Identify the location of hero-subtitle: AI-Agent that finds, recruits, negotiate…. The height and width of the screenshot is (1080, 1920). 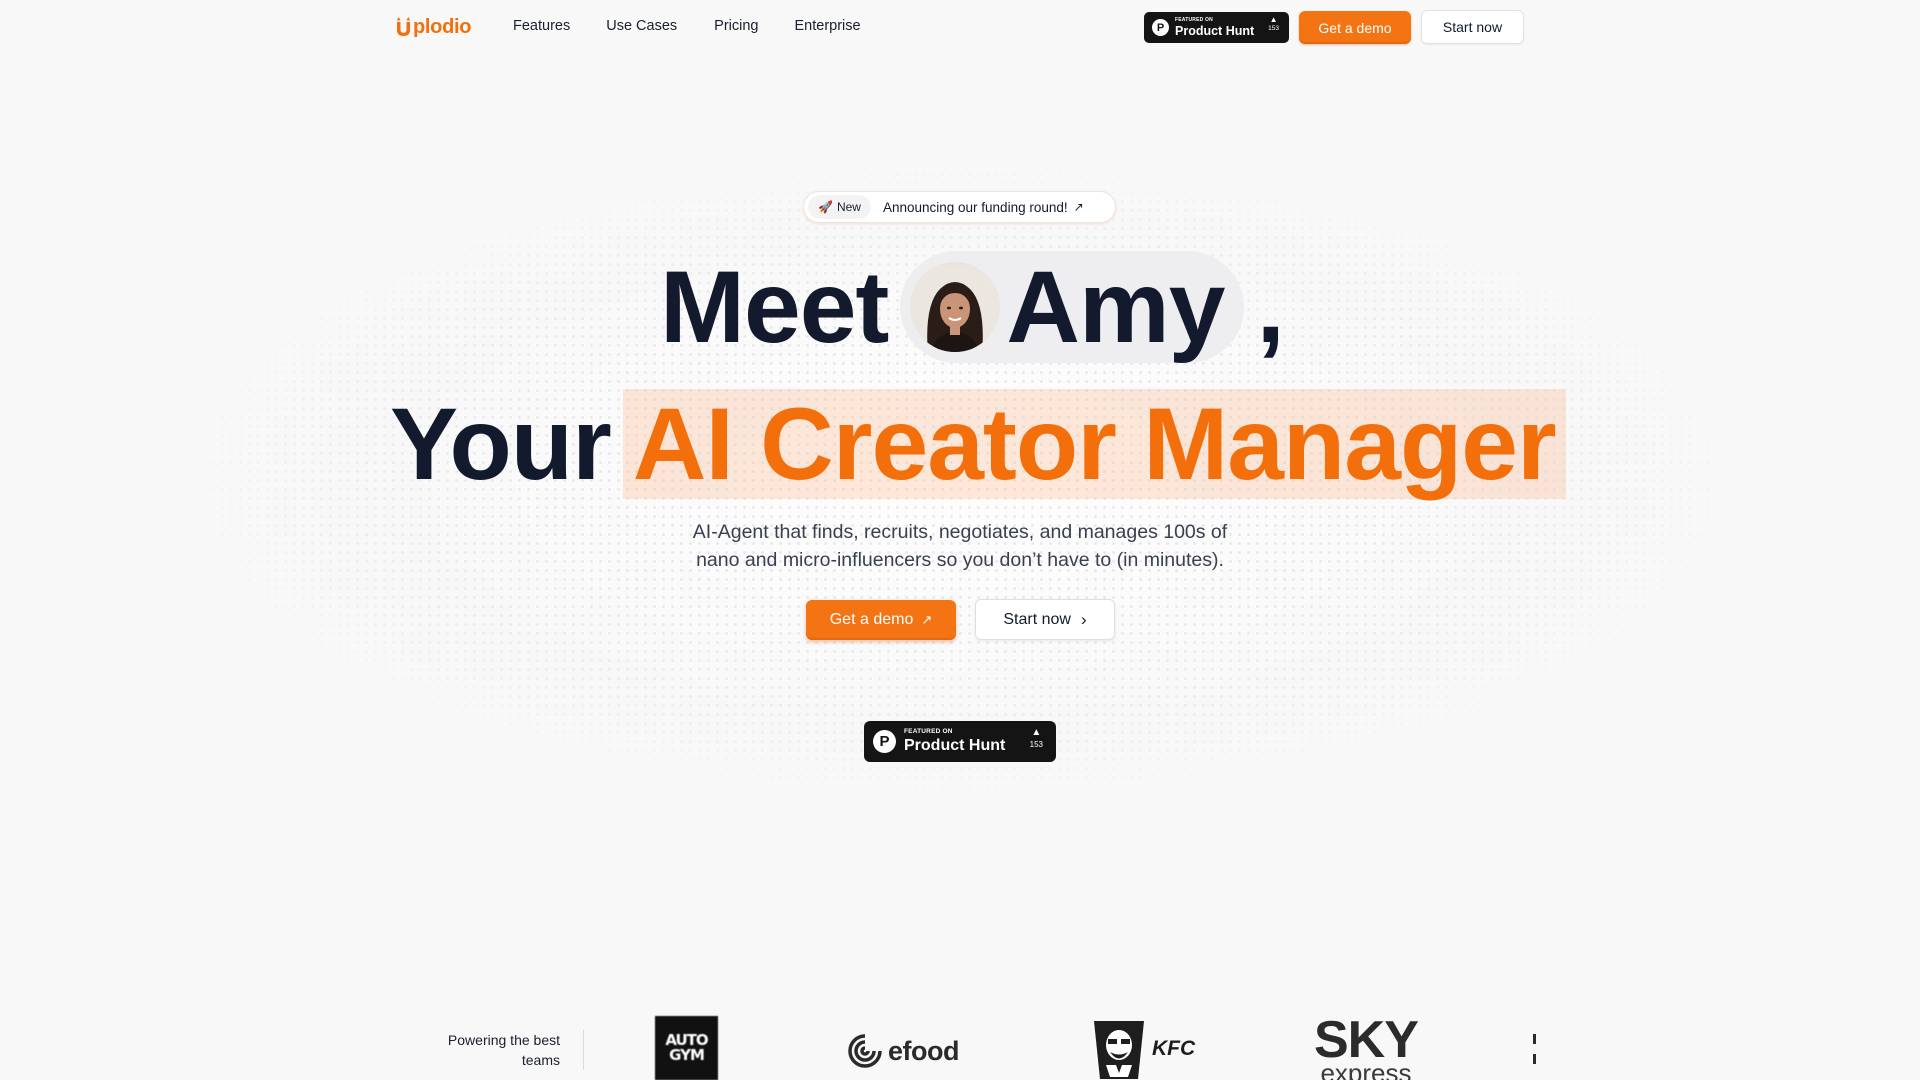
(960, 546).